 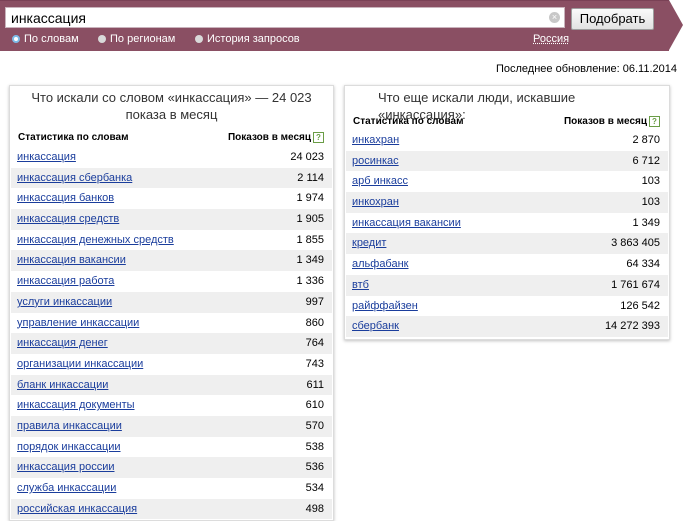 I want to click on header-arrow, so click(x=676, y=25).